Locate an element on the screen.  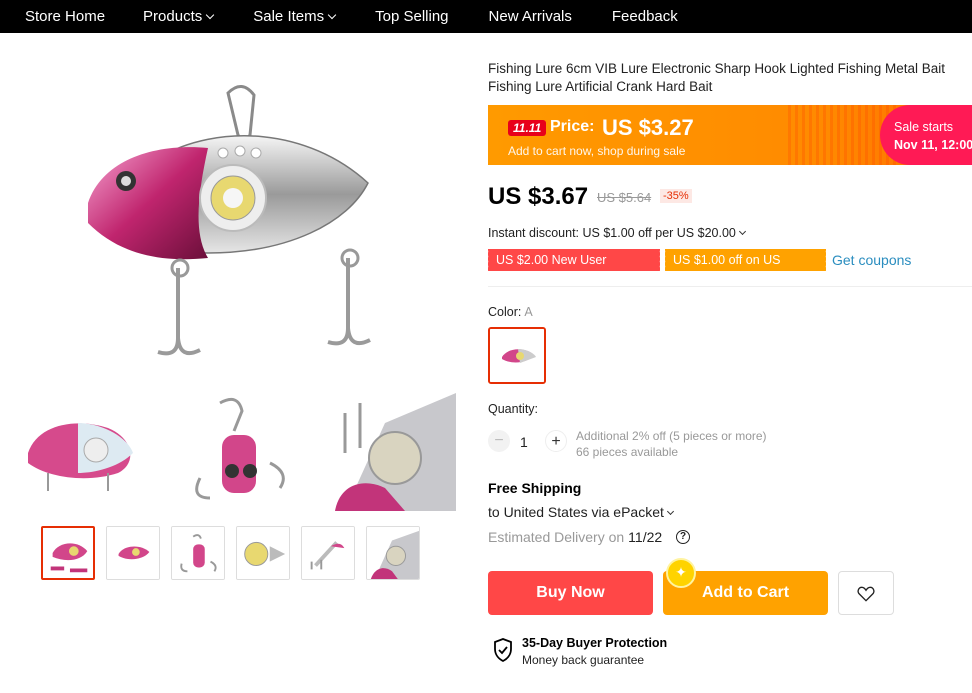
buyer-protection-subtitle: Money back guarantee is located at coordinates (583, 660).